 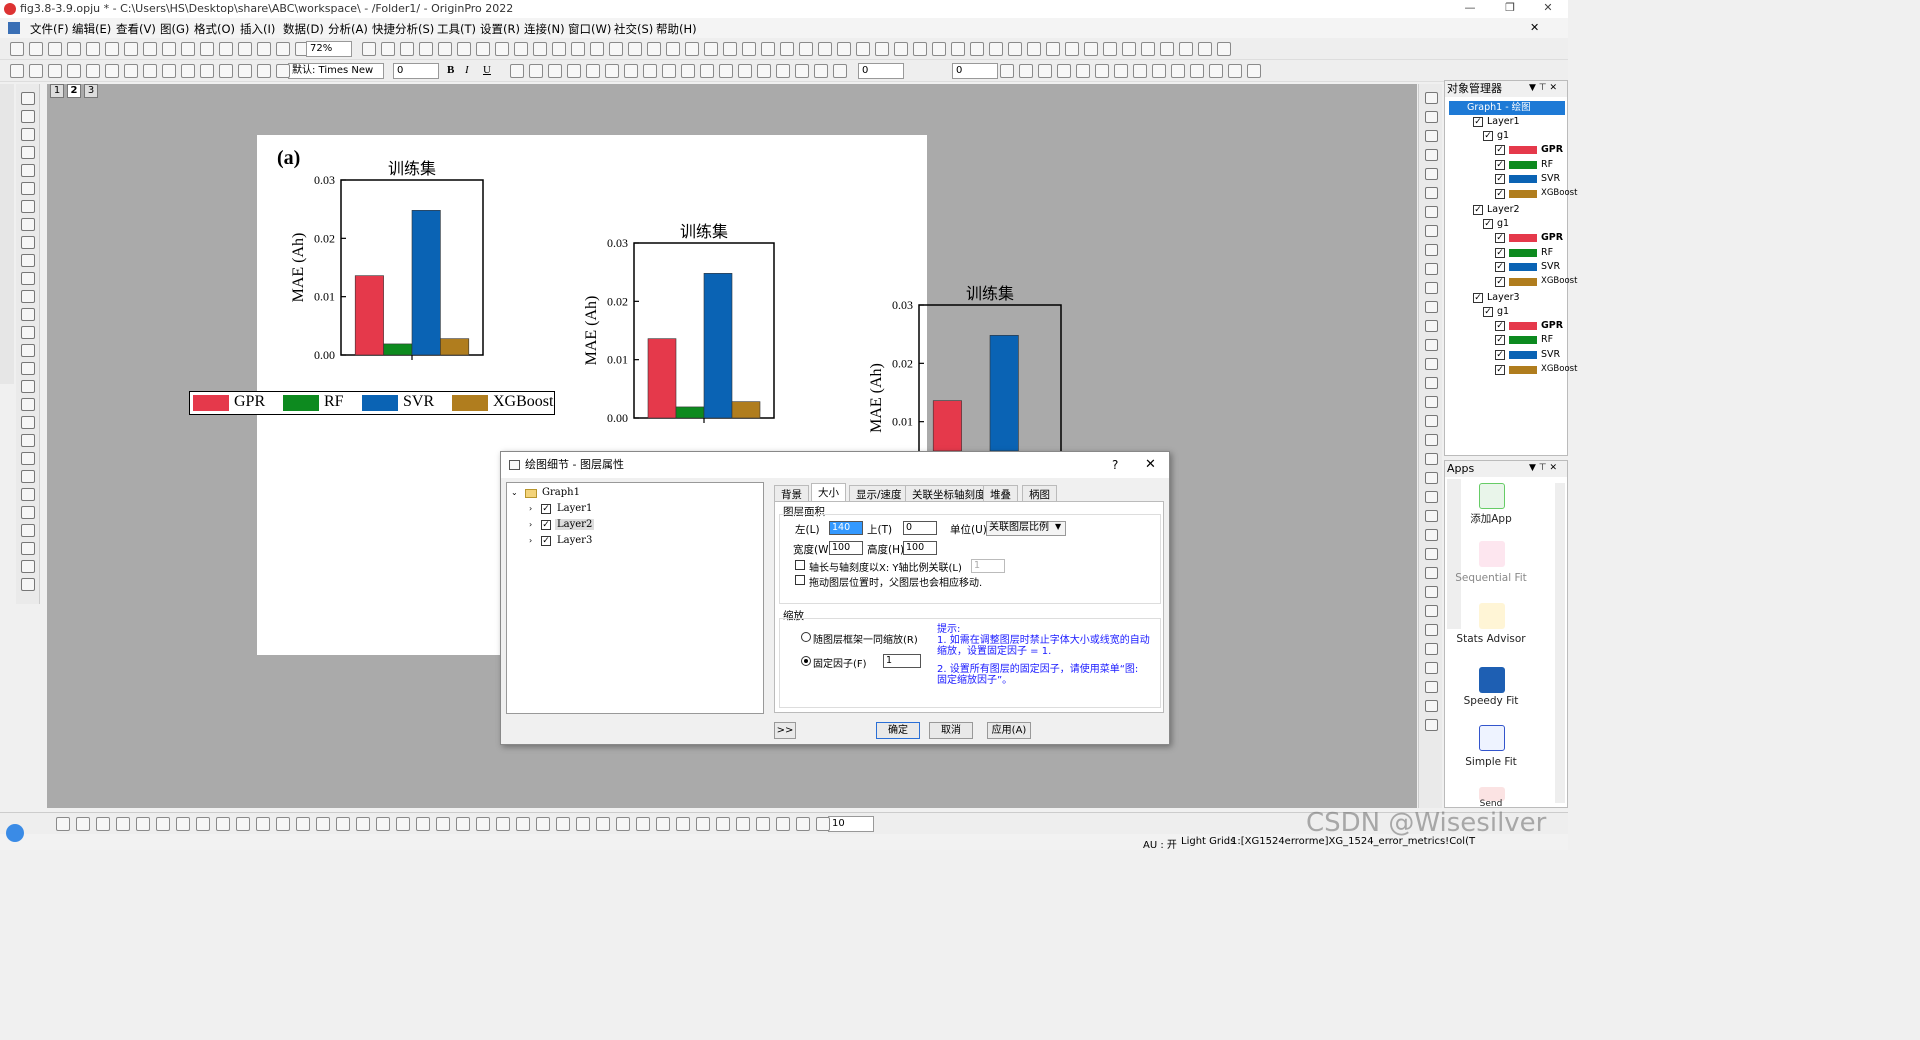 What do you see at coordinates (546, 509) in the screenshot?
I see `layer1-checkbox: ✓` at bounding box center [546, 509].